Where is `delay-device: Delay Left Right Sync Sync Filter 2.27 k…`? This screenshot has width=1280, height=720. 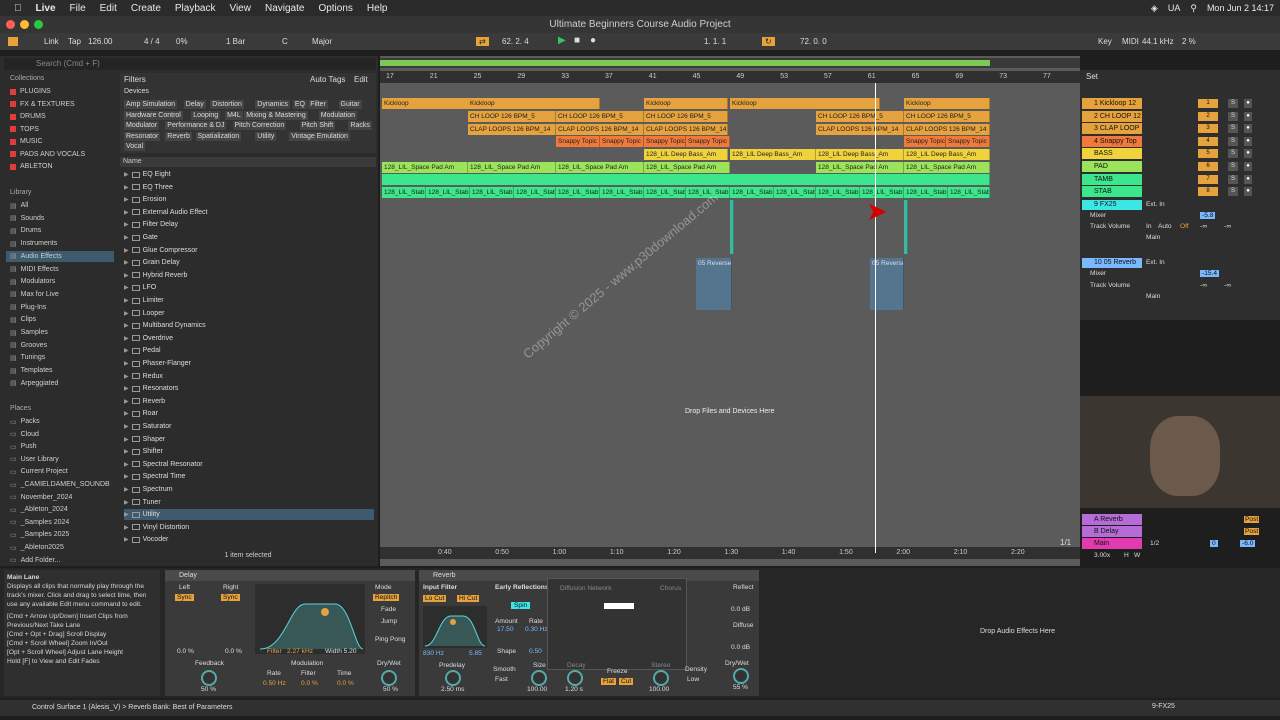 delay-device: Delay Left Right Sync Sync Filter 2.27 k… is located at coordinates (290, 633).